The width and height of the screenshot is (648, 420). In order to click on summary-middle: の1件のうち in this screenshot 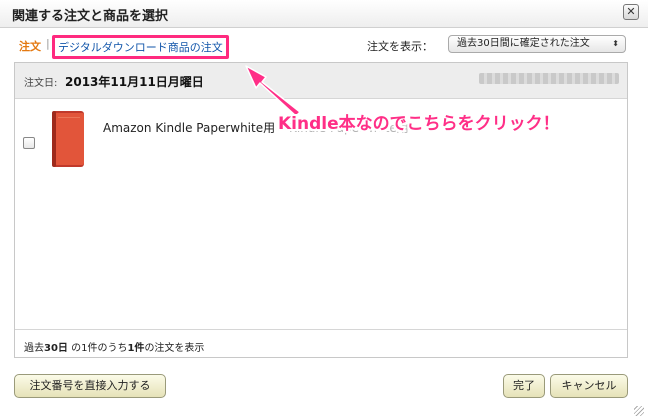, I will do `click(97, 348)`.